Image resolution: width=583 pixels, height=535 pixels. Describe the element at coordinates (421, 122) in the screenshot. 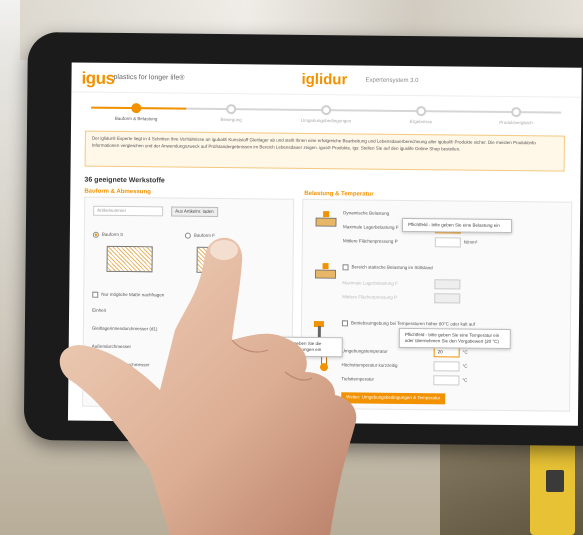

I see `step-label: Ergebnisse` at that location.